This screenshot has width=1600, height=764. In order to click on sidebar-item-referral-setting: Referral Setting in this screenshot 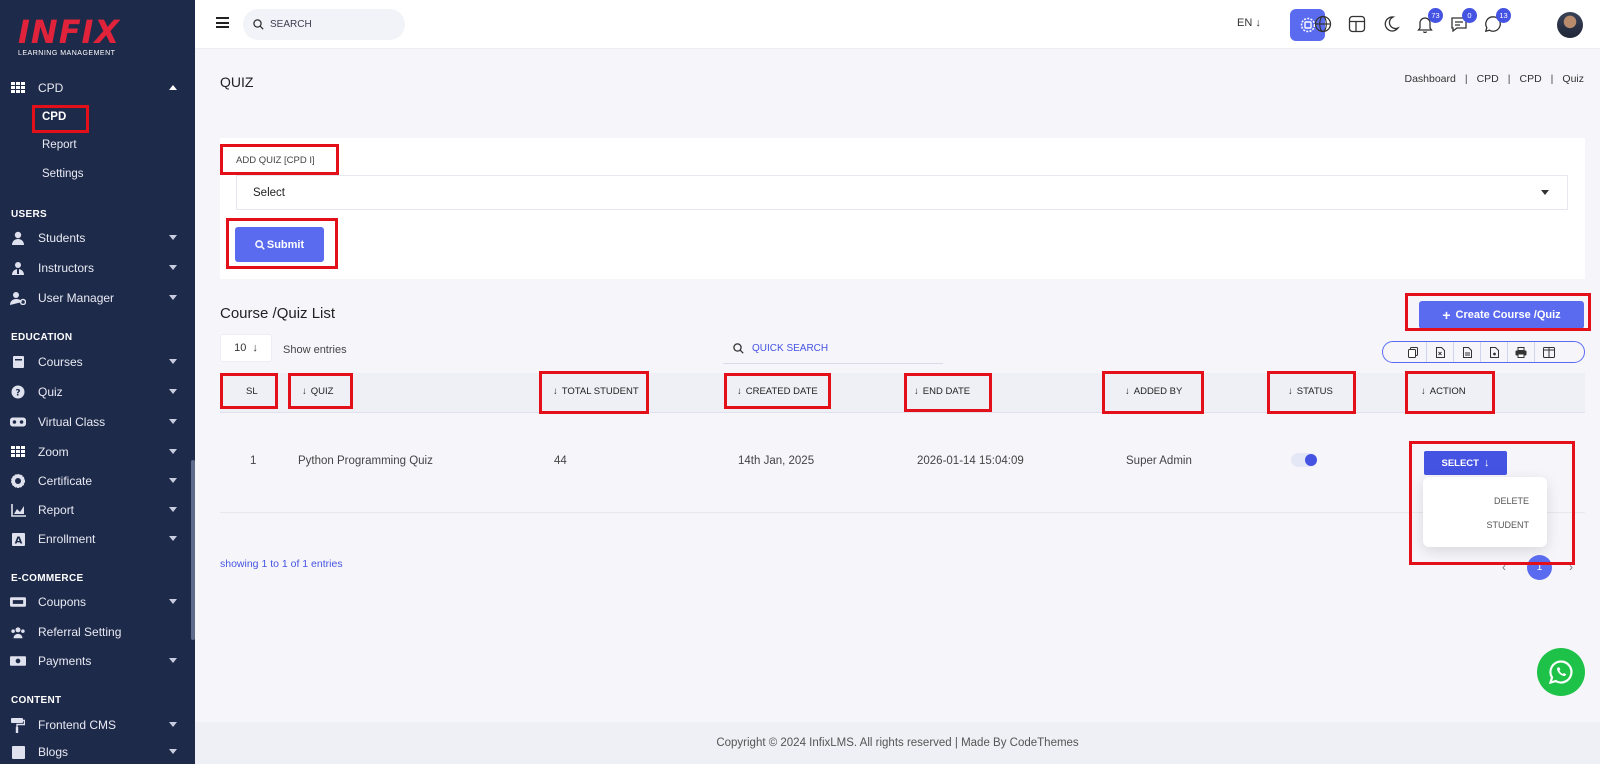, I will do `click(97, 632)`.